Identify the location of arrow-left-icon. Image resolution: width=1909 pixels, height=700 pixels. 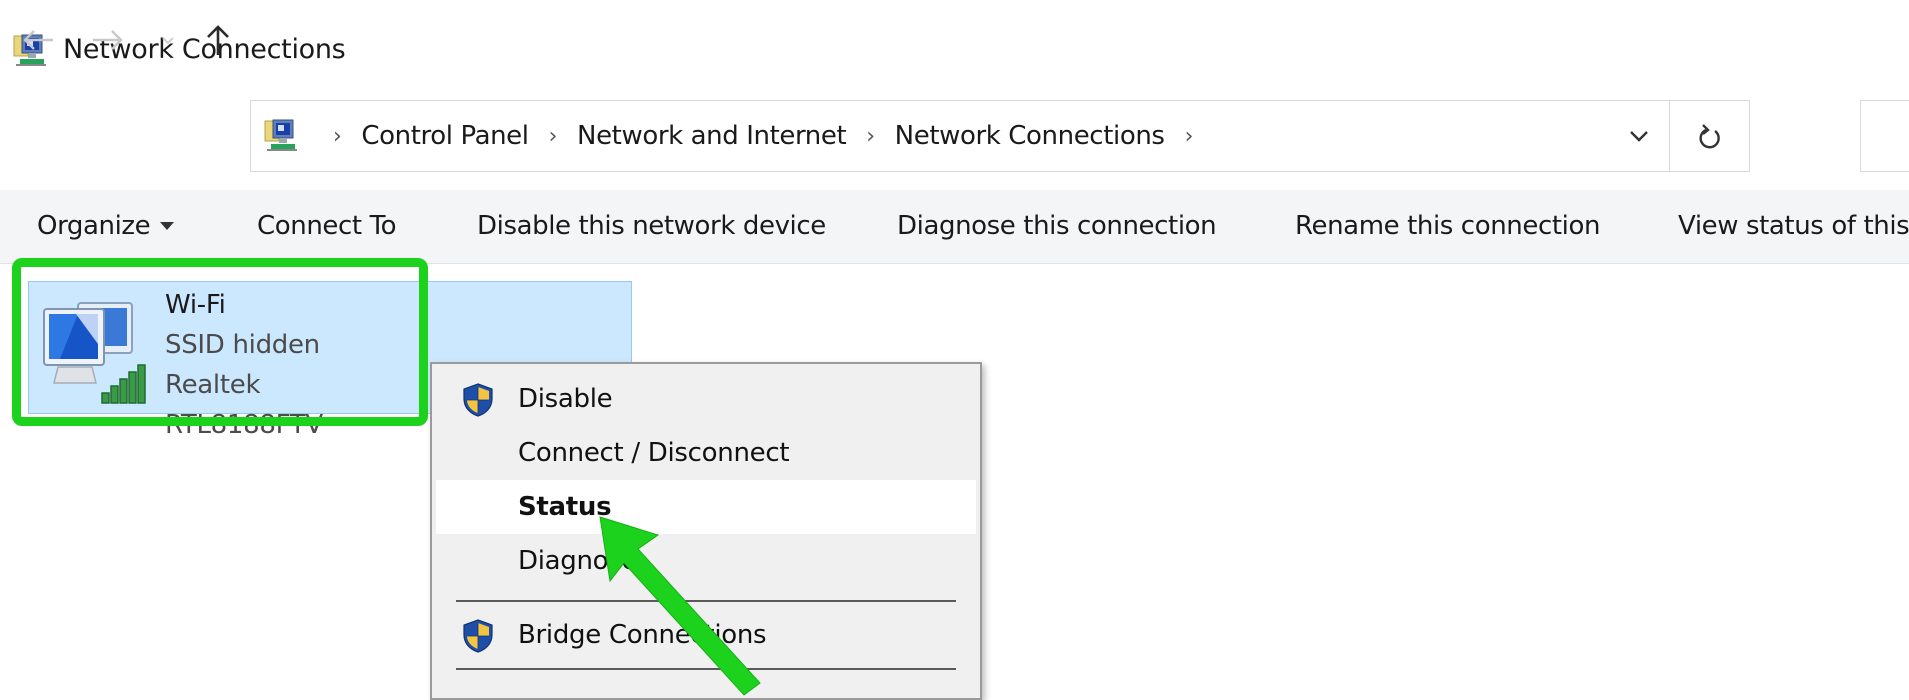
(38, 40).